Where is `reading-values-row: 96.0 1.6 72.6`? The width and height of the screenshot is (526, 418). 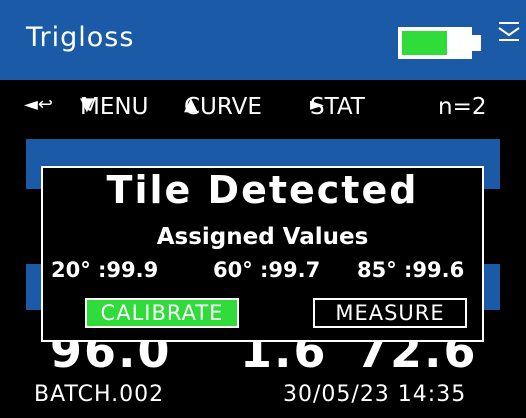 reading-values-row: 96.0 1.6 72.6 is located at coordinates (263, 356).